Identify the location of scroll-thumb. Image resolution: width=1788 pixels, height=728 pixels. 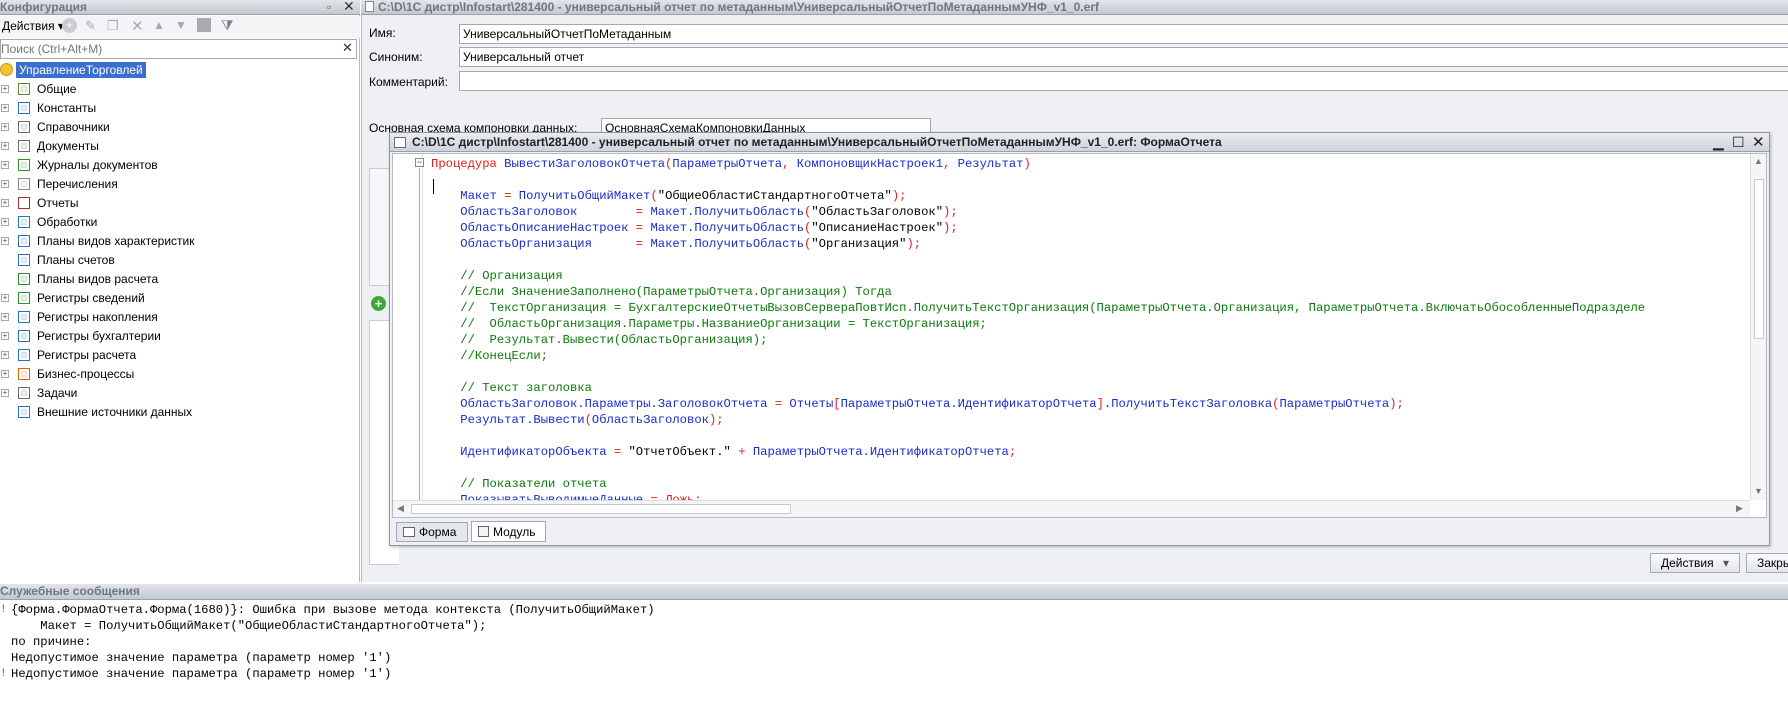
(1759, 259).